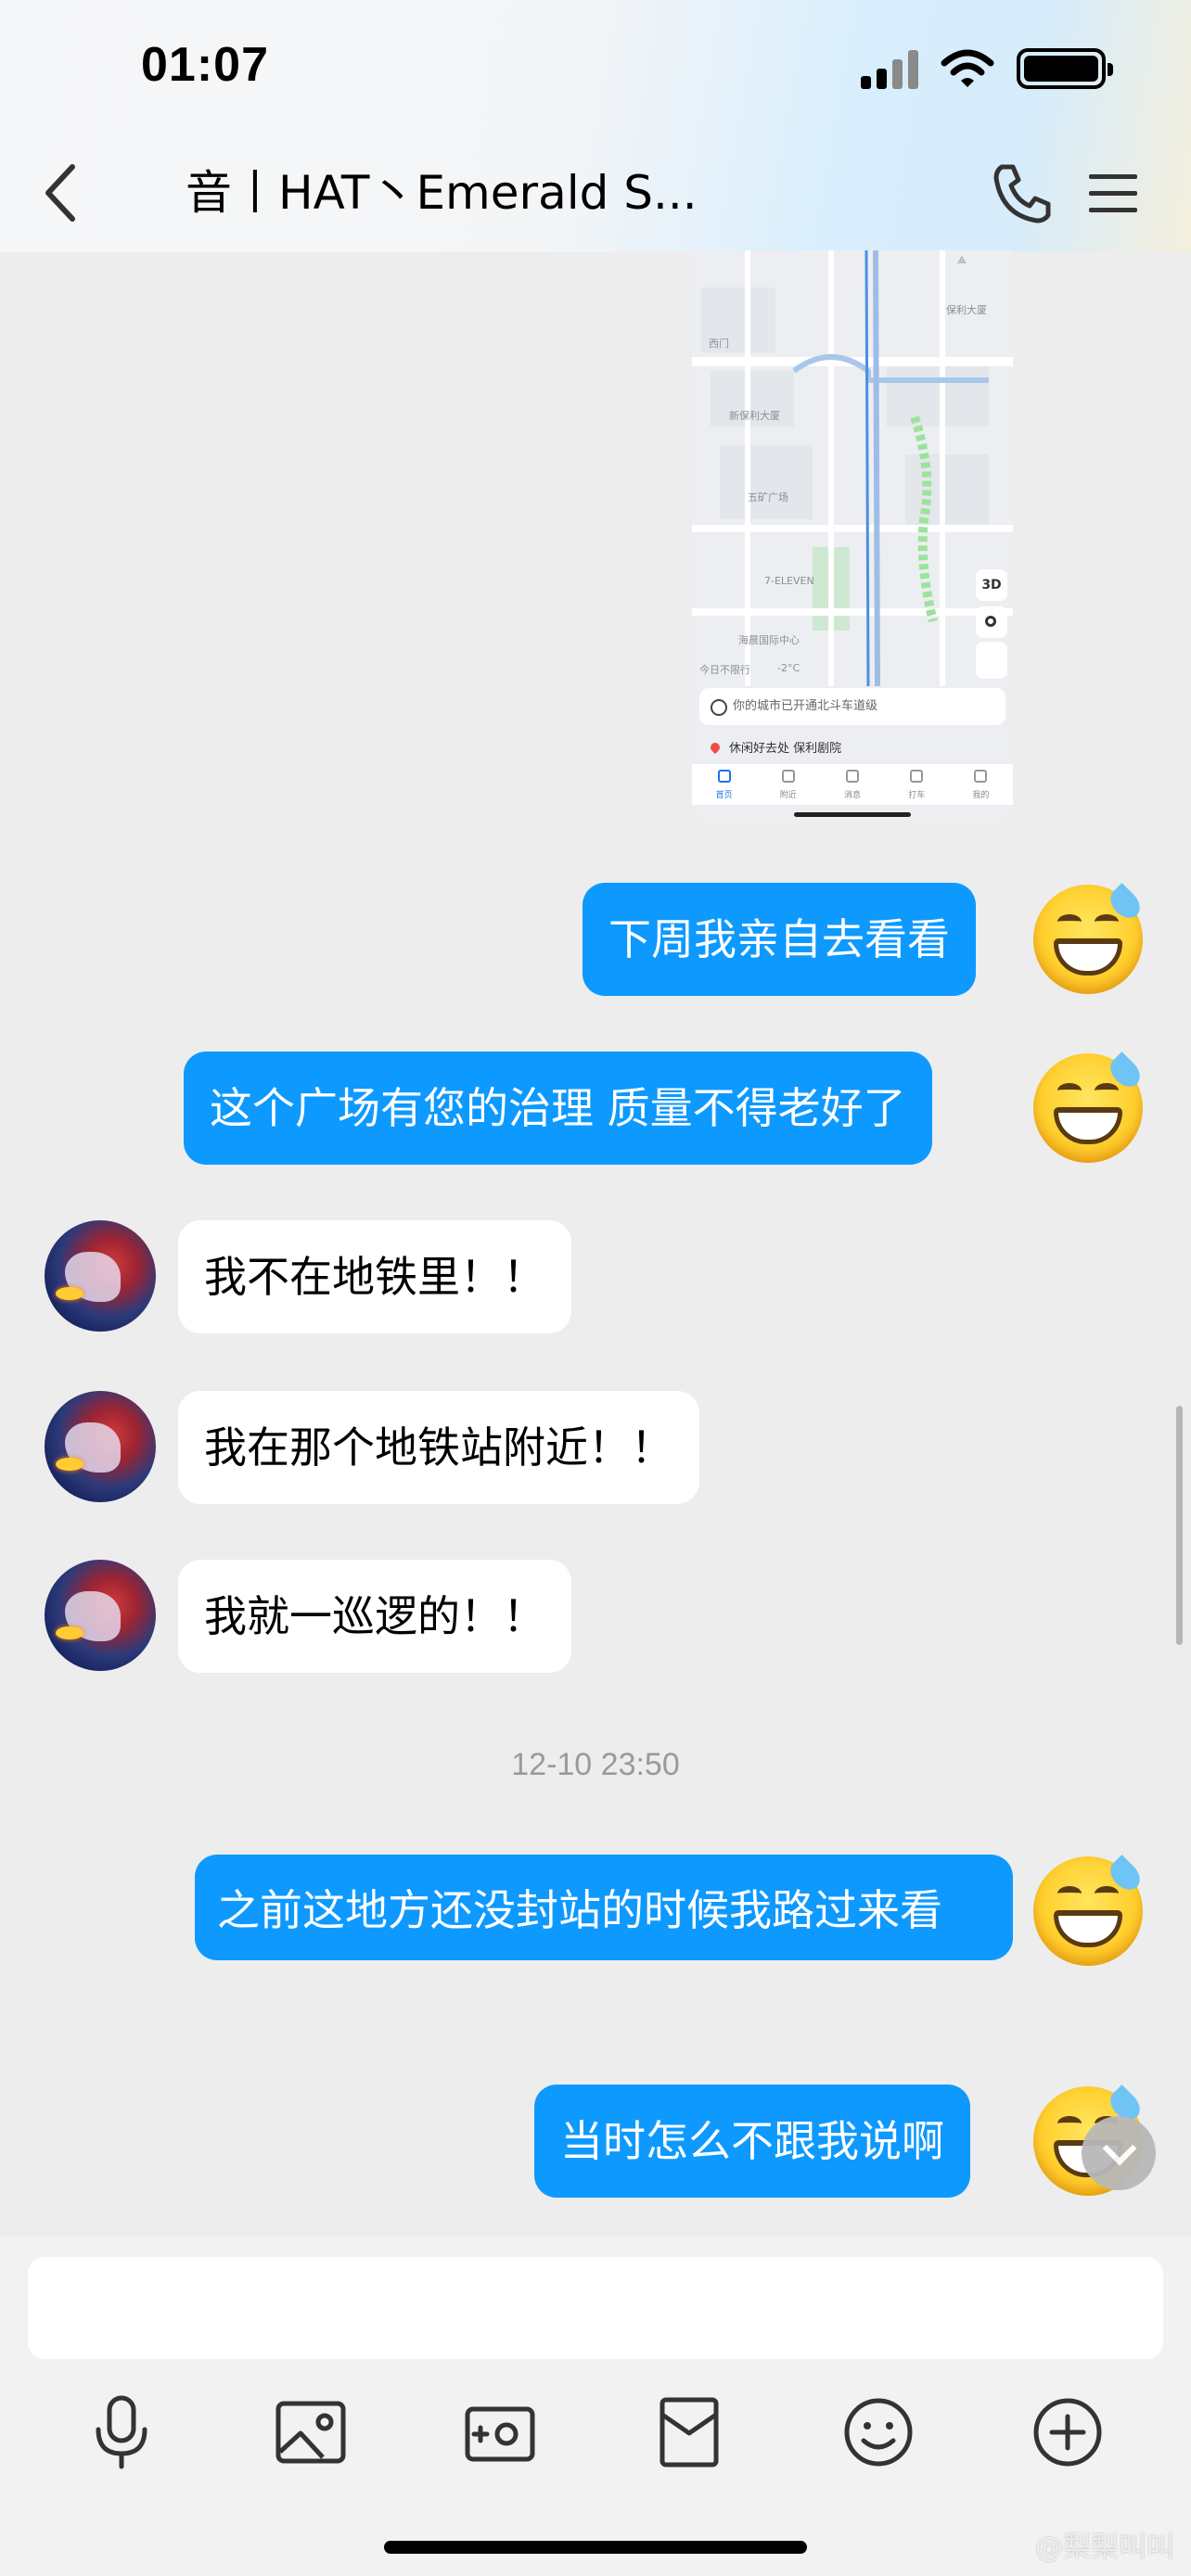  What do you see at coordinates (1119, 2153) in the screenshot?
I see `scroll-to-bottom-button` at bounding box center [1119, 2153].